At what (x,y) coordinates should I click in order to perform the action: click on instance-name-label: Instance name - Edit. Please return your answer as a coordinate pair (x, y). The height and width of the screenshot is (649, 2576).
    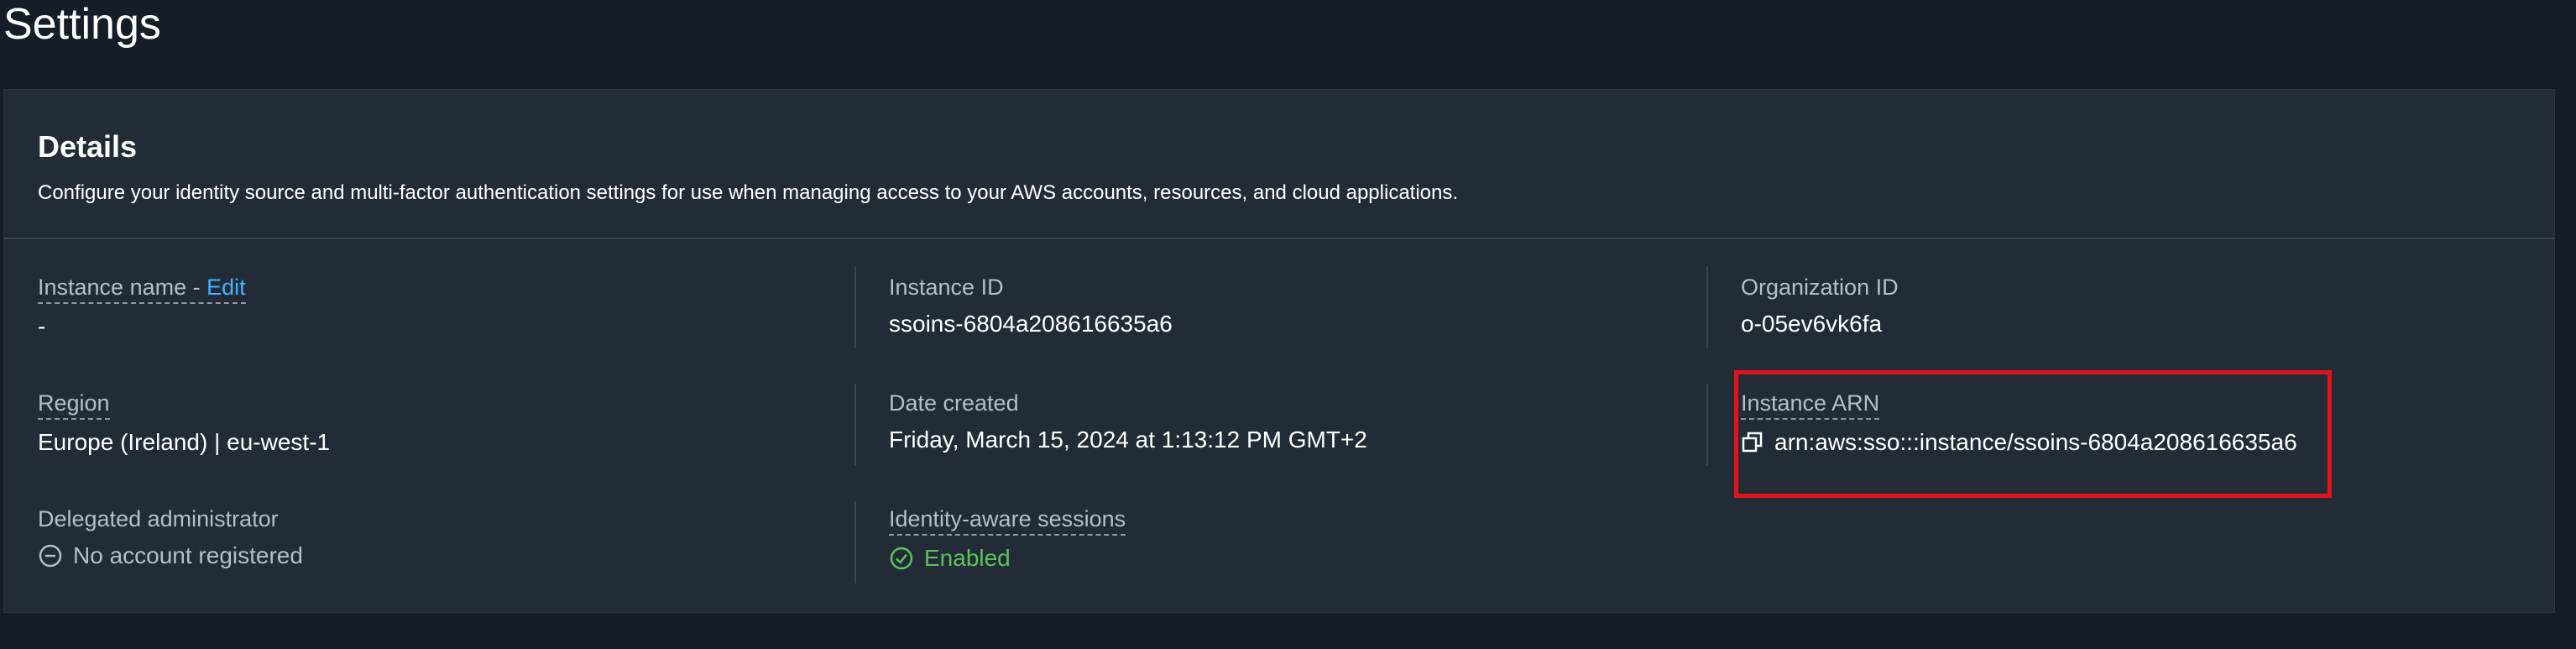
    Looking at the image, I should click on (142, 288).